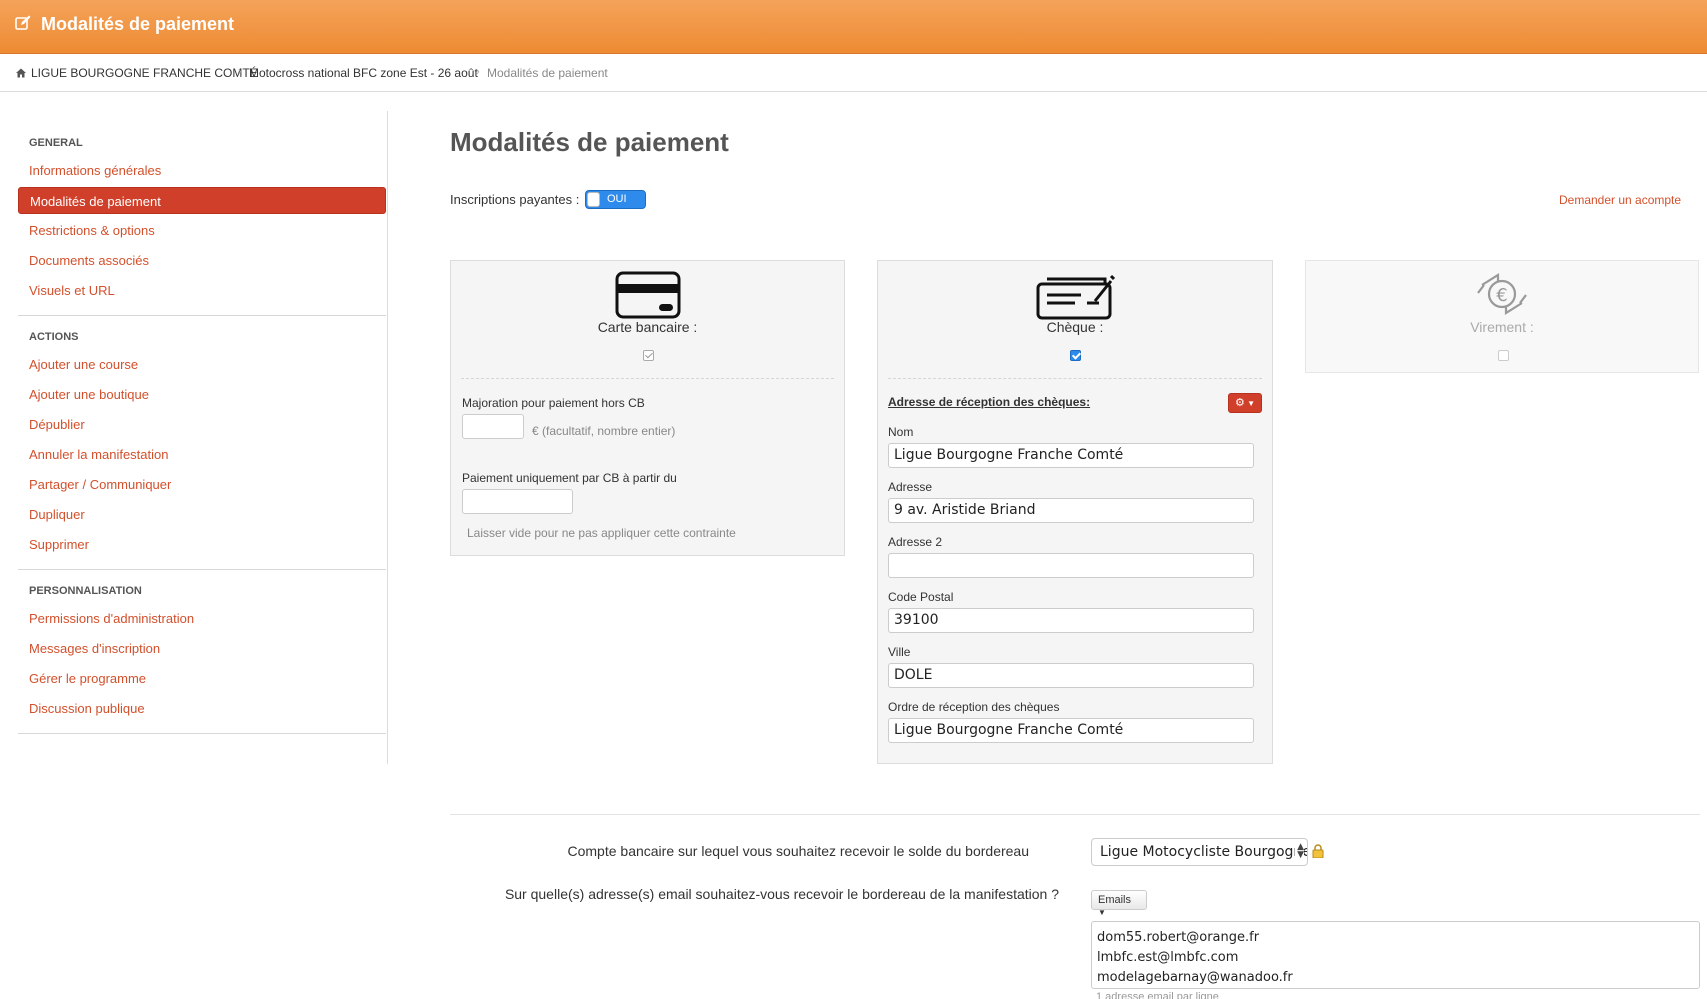 Image resolution: width=1707 pixels, height=999 pixels. I want to click on adresse-input: 9 av. Aristide Briand, so click(1071, 510).